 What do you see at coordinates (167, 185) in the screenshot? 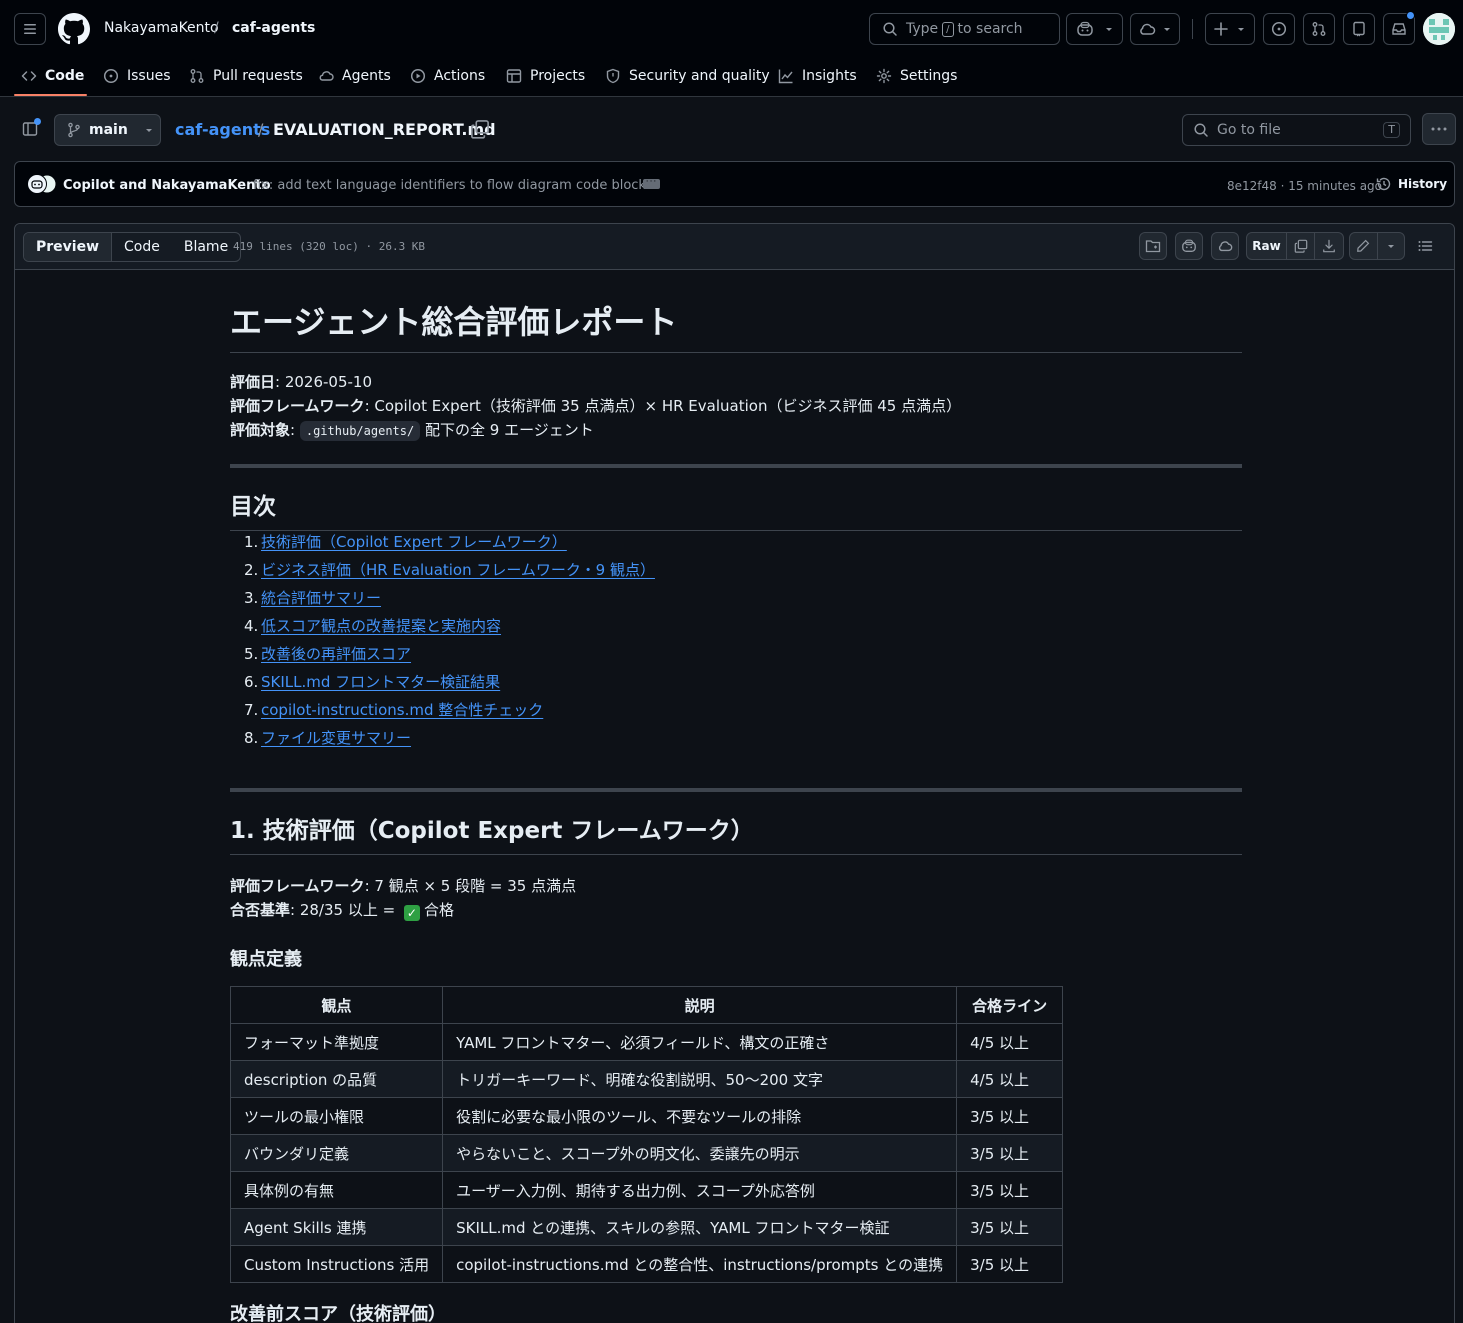
I see `commit-authors: Copilot and NakayamaKento` at bounding box center [167, 185].